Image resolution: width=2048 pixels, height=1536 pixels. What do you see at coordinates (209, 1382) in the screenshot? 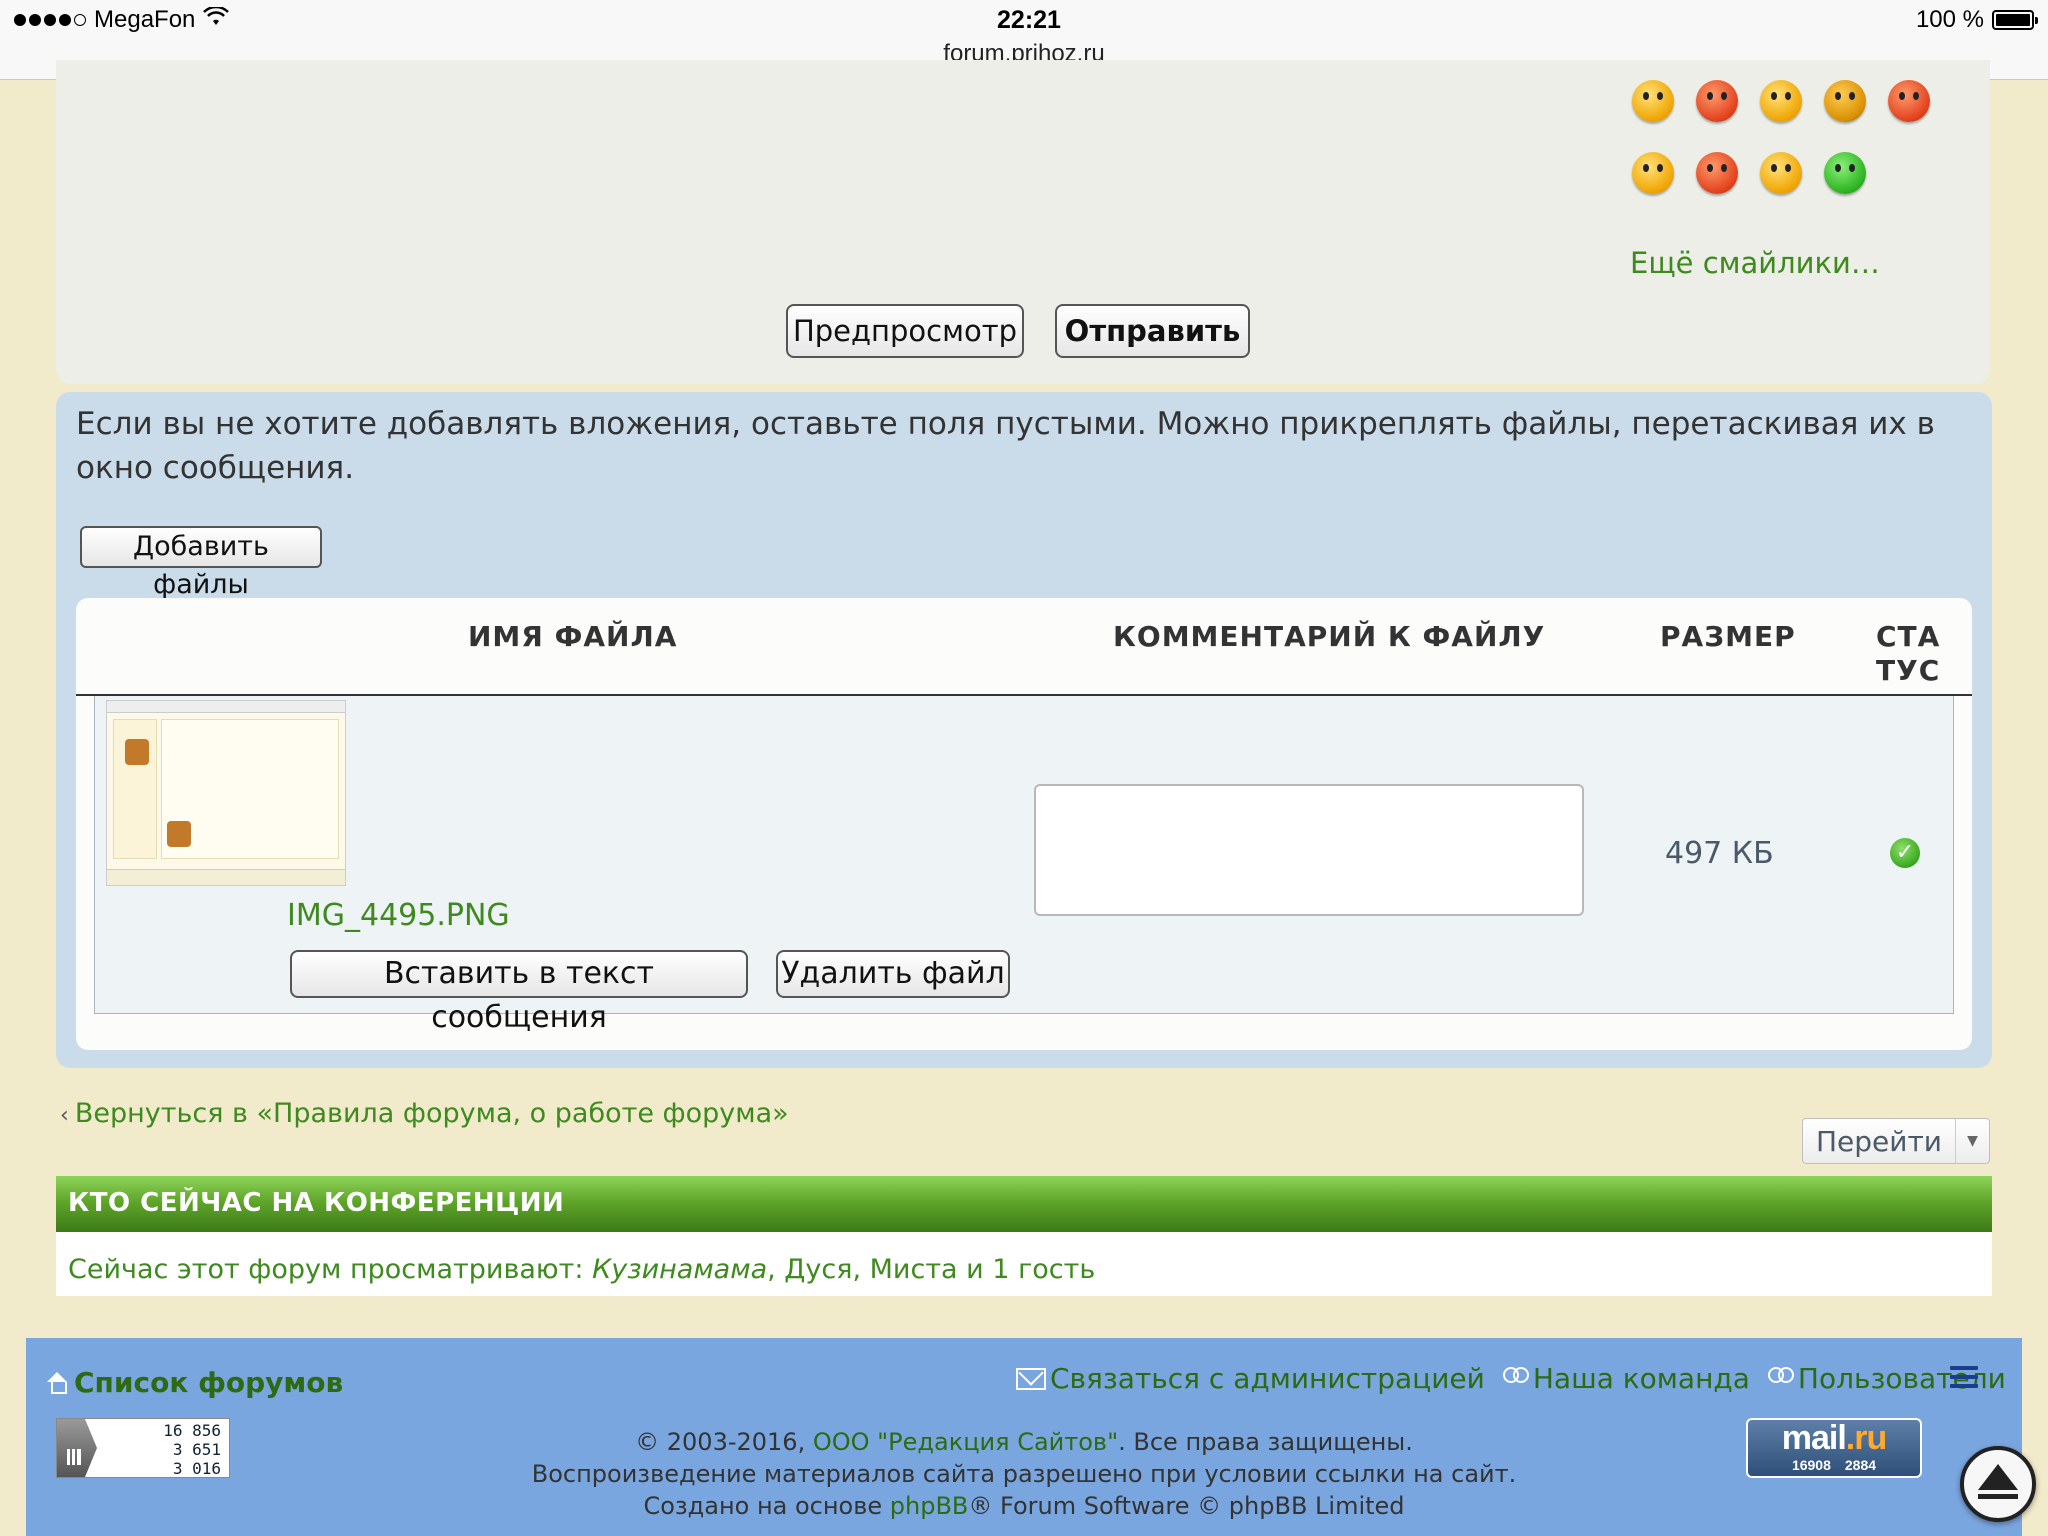
I see `forum-index-label: Список форумов` at bounding box center [209, 1382].